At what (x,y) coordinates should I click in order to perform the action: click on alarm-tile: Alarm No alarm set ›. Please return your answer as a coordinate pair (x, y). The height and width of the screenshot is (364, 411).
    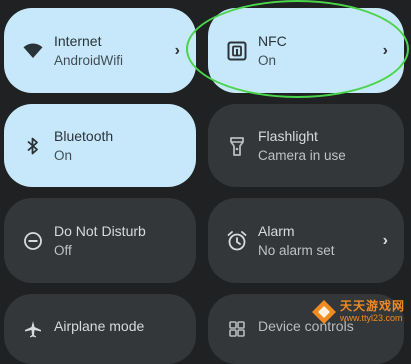
    Looking at the image, I should click on (306, 240).